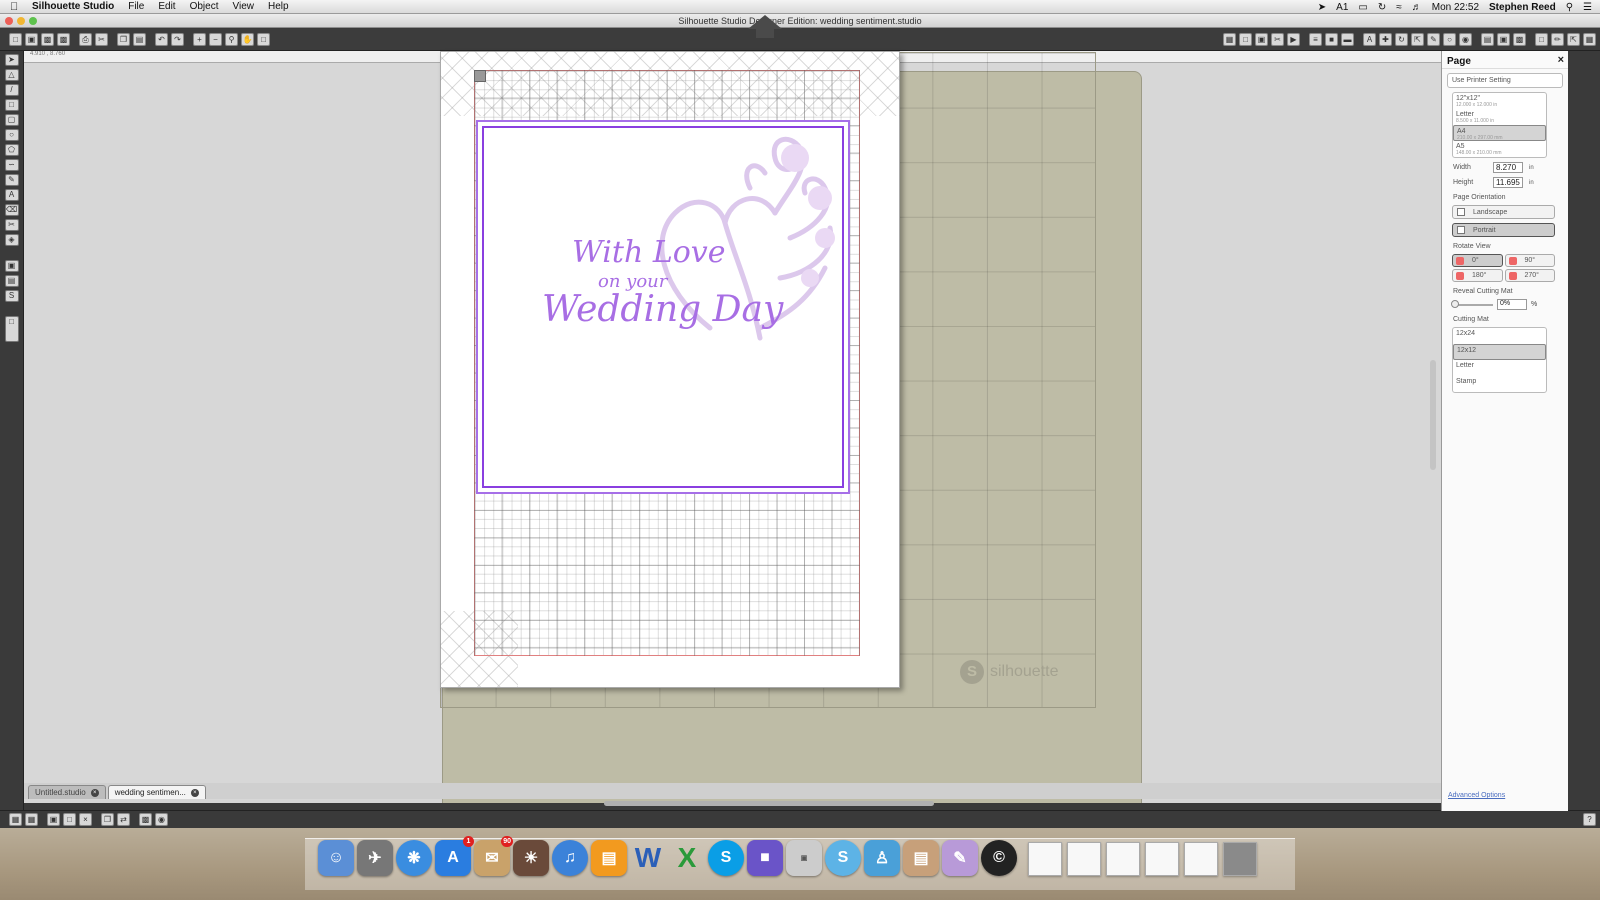  I want to click on safari-icon: ❋, so click(414, 858).